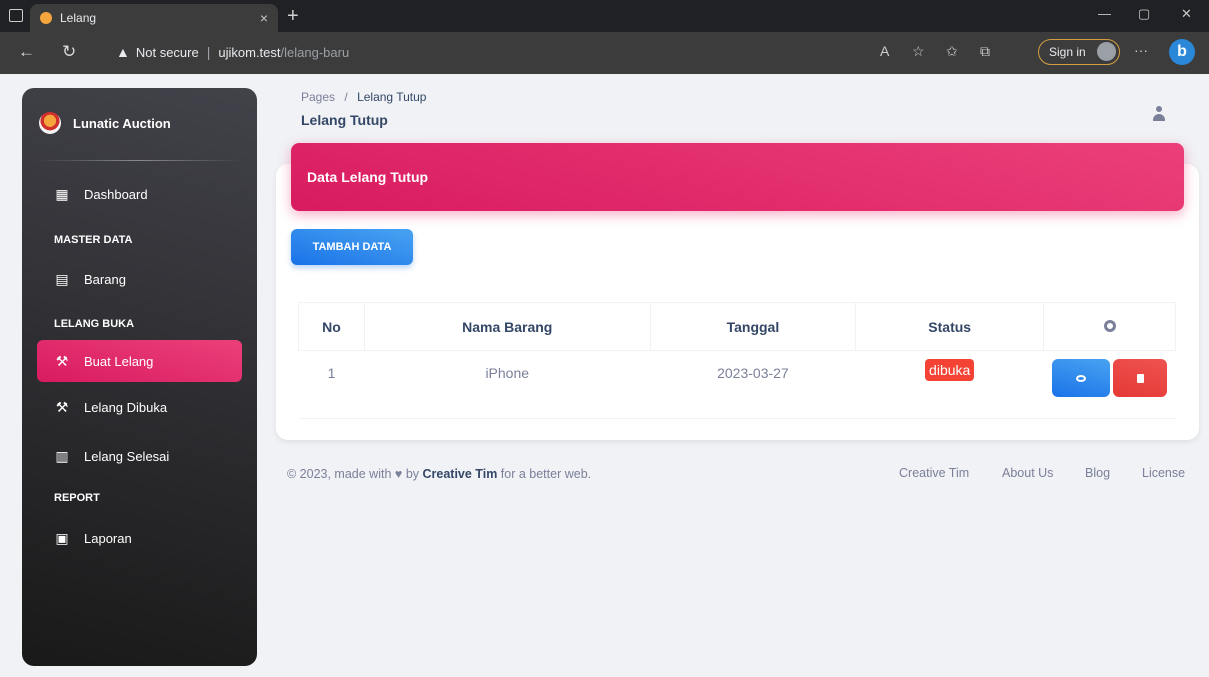  I want to click on footer-link-about-us: About Us, so click(1027, 473).